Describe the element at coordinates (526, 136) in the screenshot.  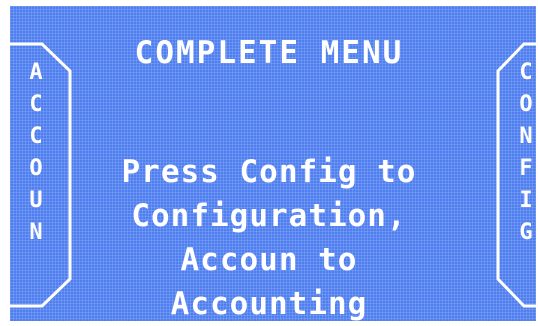
I see `config-letter: N` at that location.